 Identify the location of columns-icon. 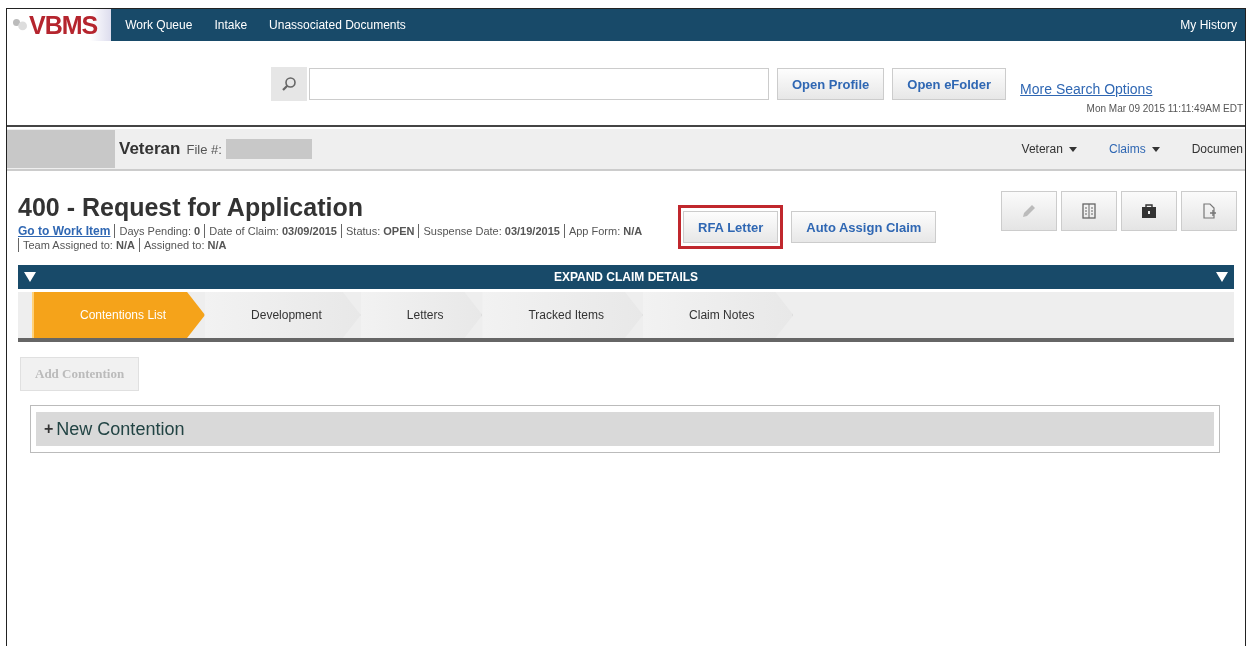
(1089, 211).